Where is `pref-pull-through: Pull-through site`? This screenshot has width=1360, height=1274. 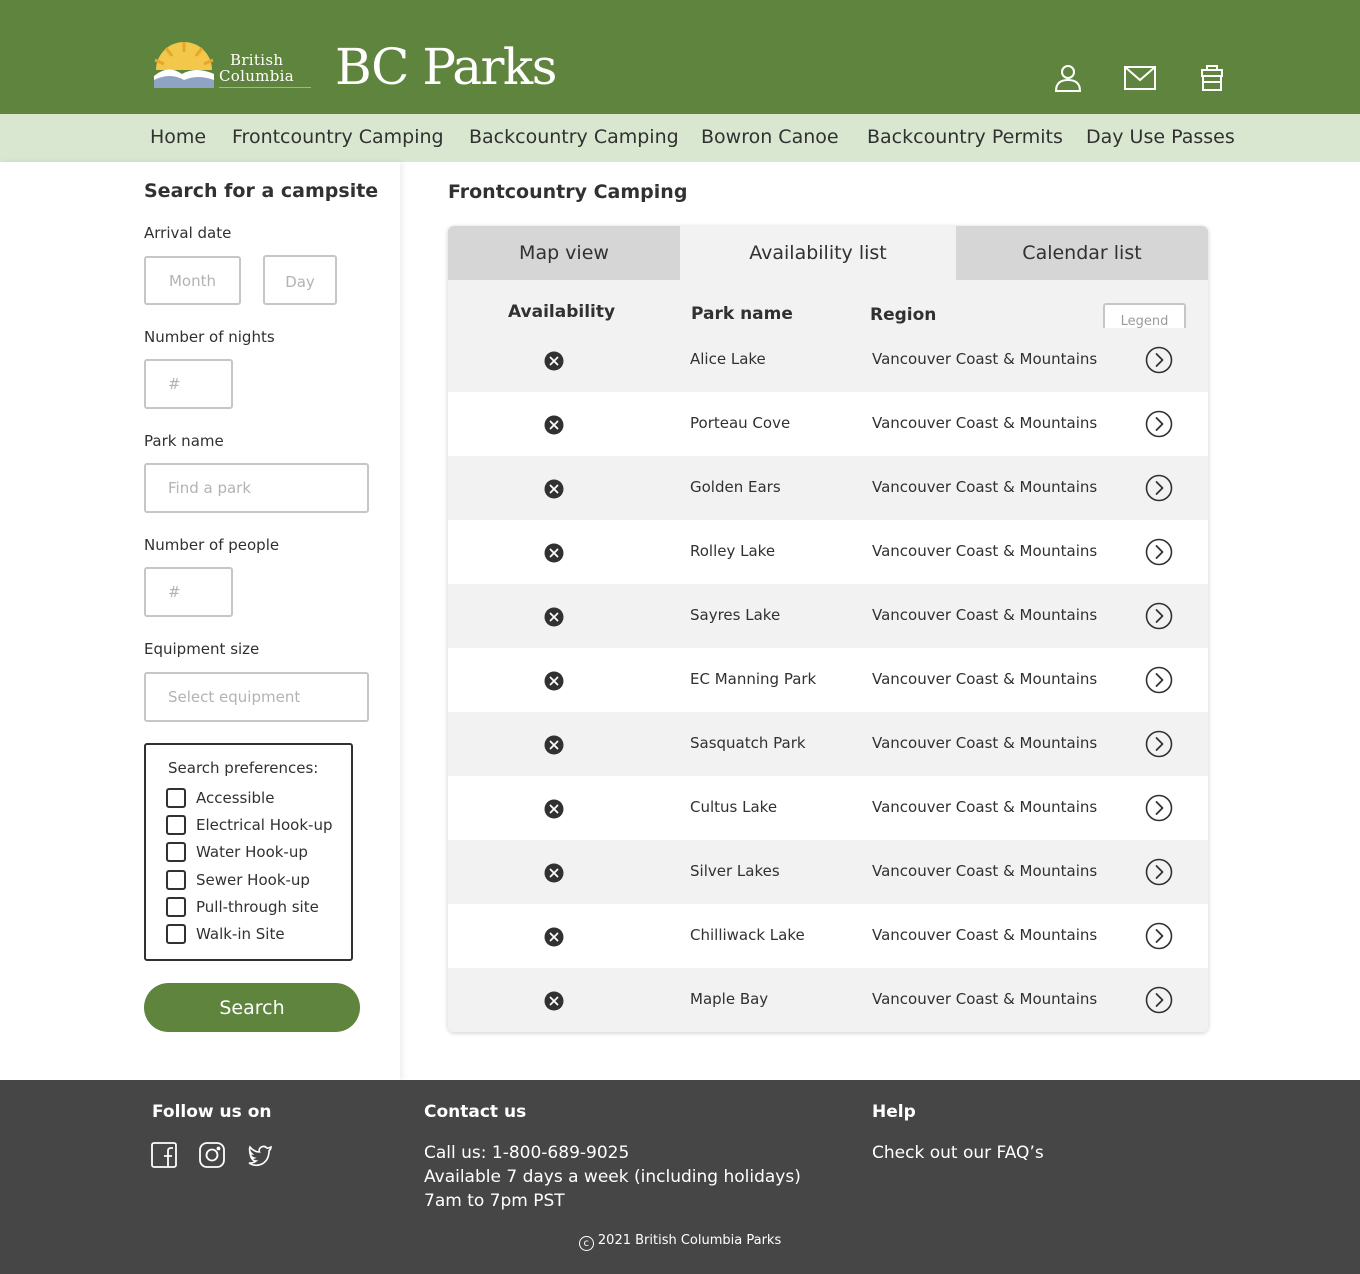
pref-pull-through: Pull-through site is located at coordinates (242, 907).